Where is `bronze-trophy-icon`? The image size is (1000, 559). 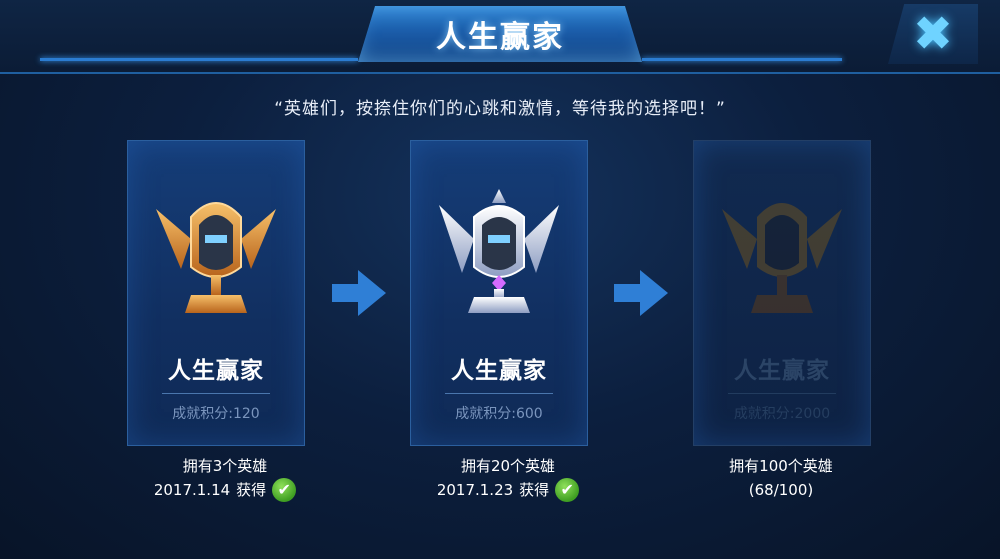
bronze-trophy-icon is located at coordinates (216, 257).